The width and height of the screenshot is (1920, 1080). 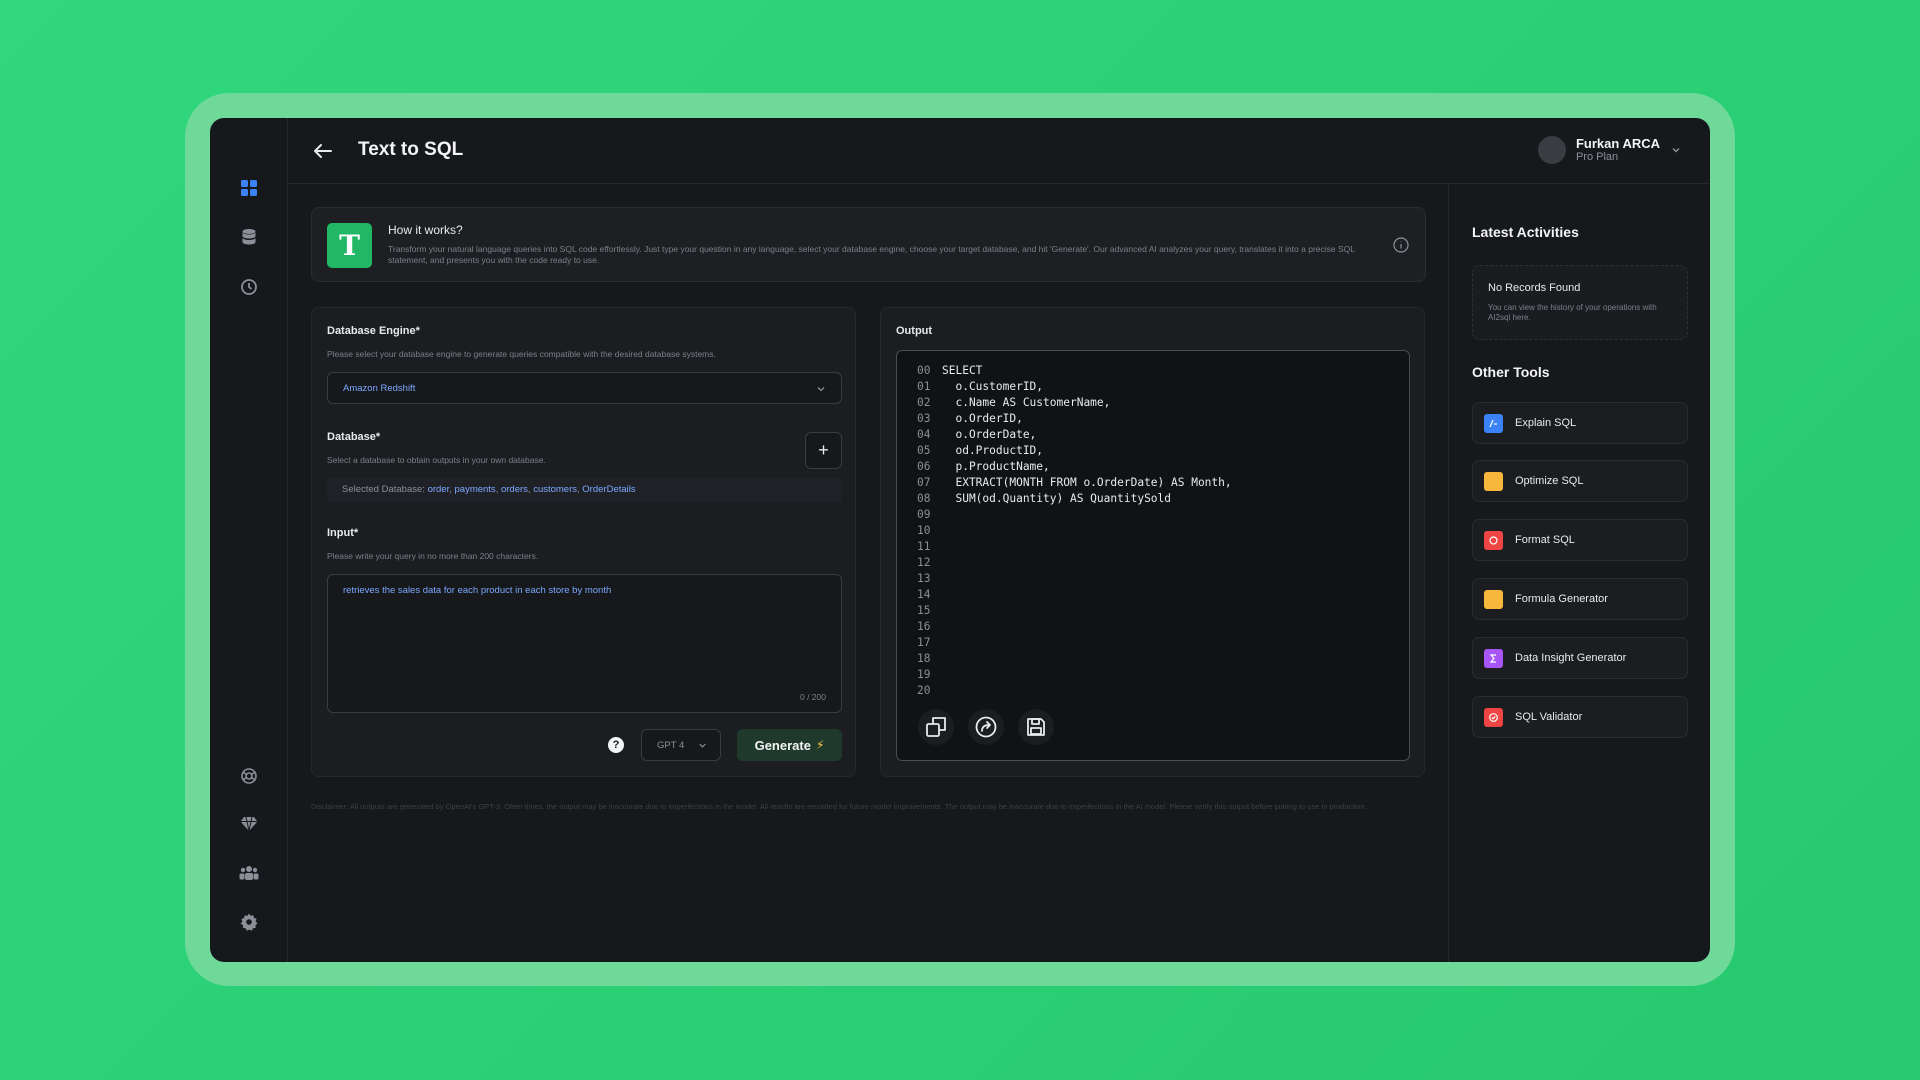 I want to click on tool-data-insight-generator: Data Insight Generator, so click(x=1580, y=658).